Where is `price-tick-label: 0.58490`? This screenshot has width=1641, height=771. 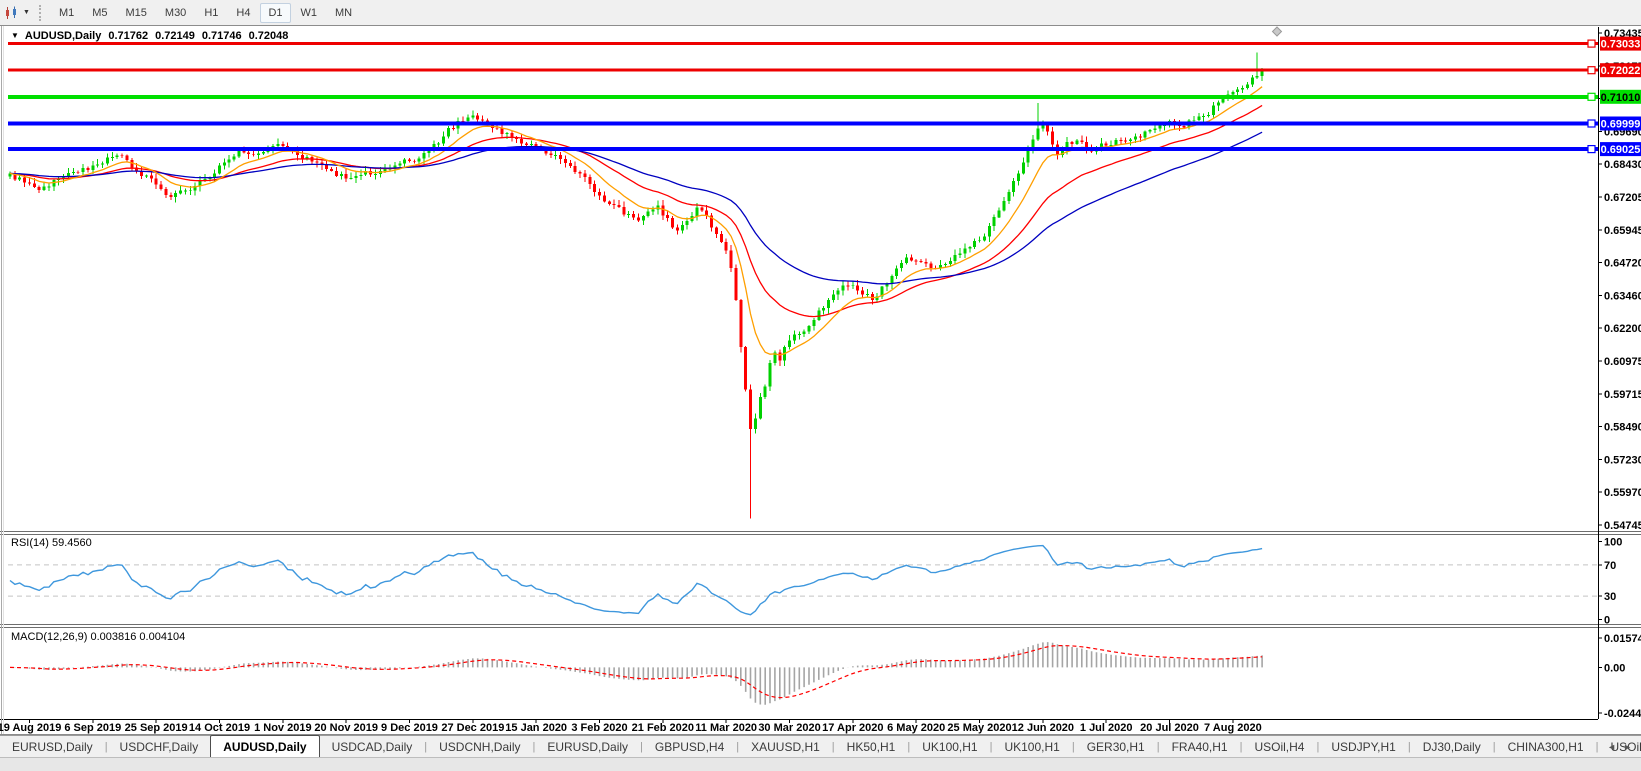
price-tick-label: 0.58490 is located at coordinates (1622, 428).